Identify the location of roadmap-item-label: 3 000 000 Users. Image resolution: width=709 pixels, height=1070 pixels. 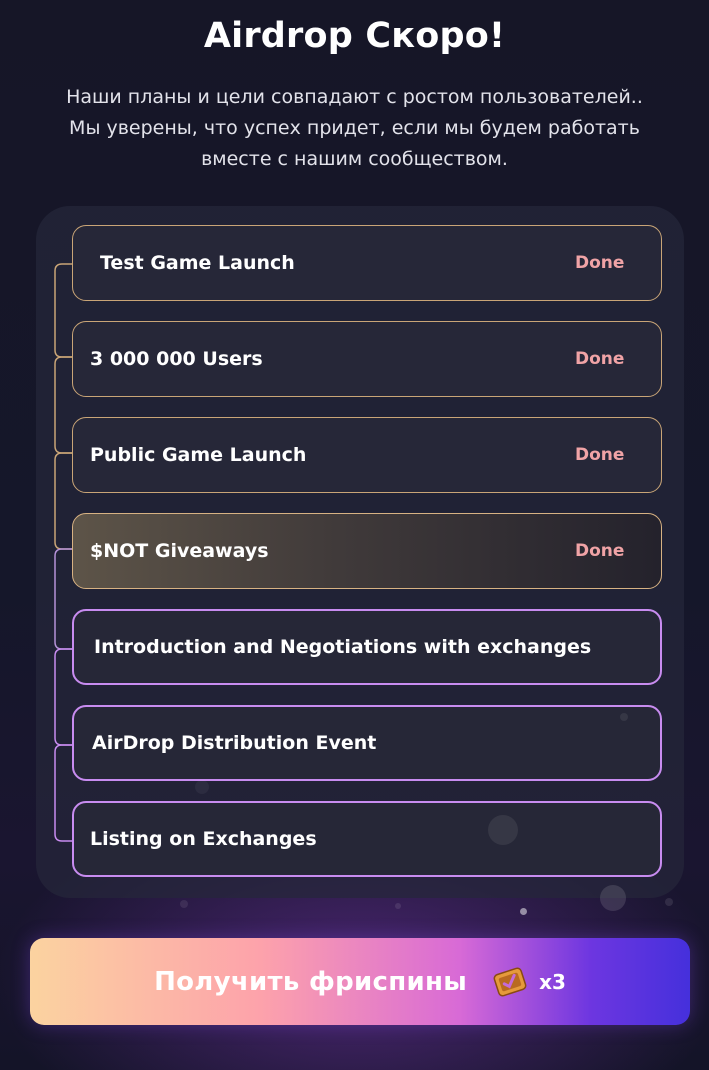
(176, 359).